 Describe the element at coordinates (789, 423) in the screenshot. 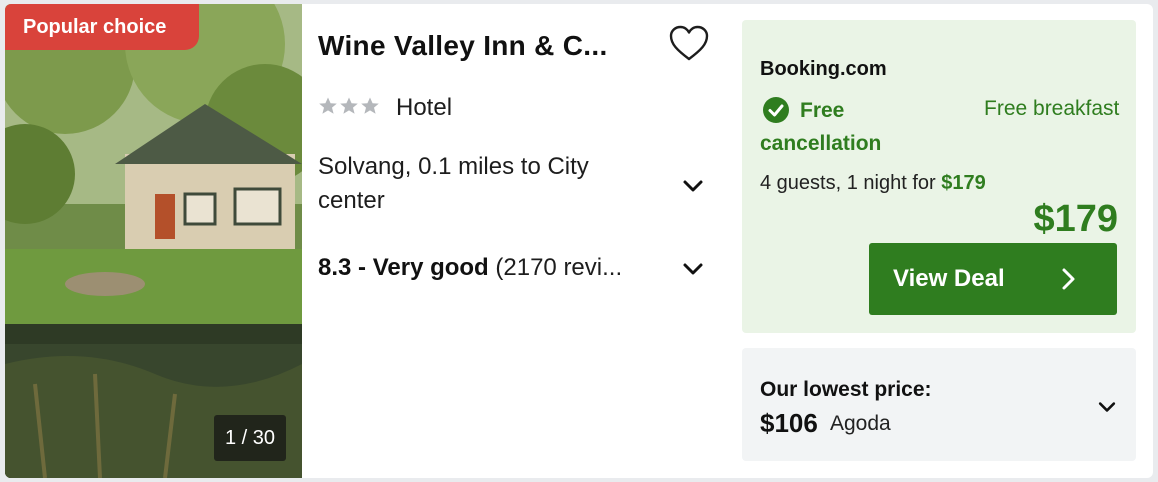

I see `lowest-price-value: $106` at that location.